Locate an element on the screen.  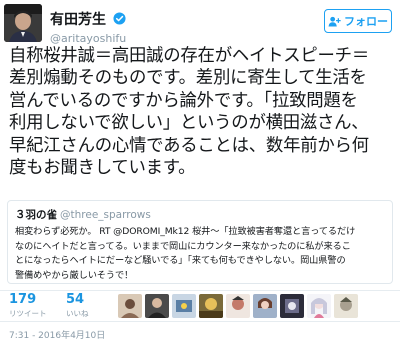
retweet-stat: 179 リツイート is located at coordinates (28, 305).